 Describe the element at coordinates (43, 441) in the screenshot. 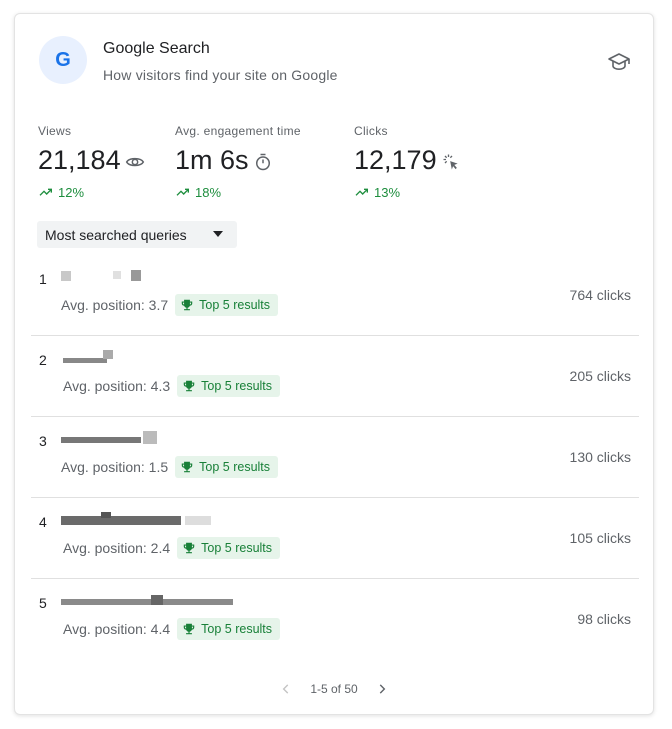

I see `query-rank: 3` at that location.